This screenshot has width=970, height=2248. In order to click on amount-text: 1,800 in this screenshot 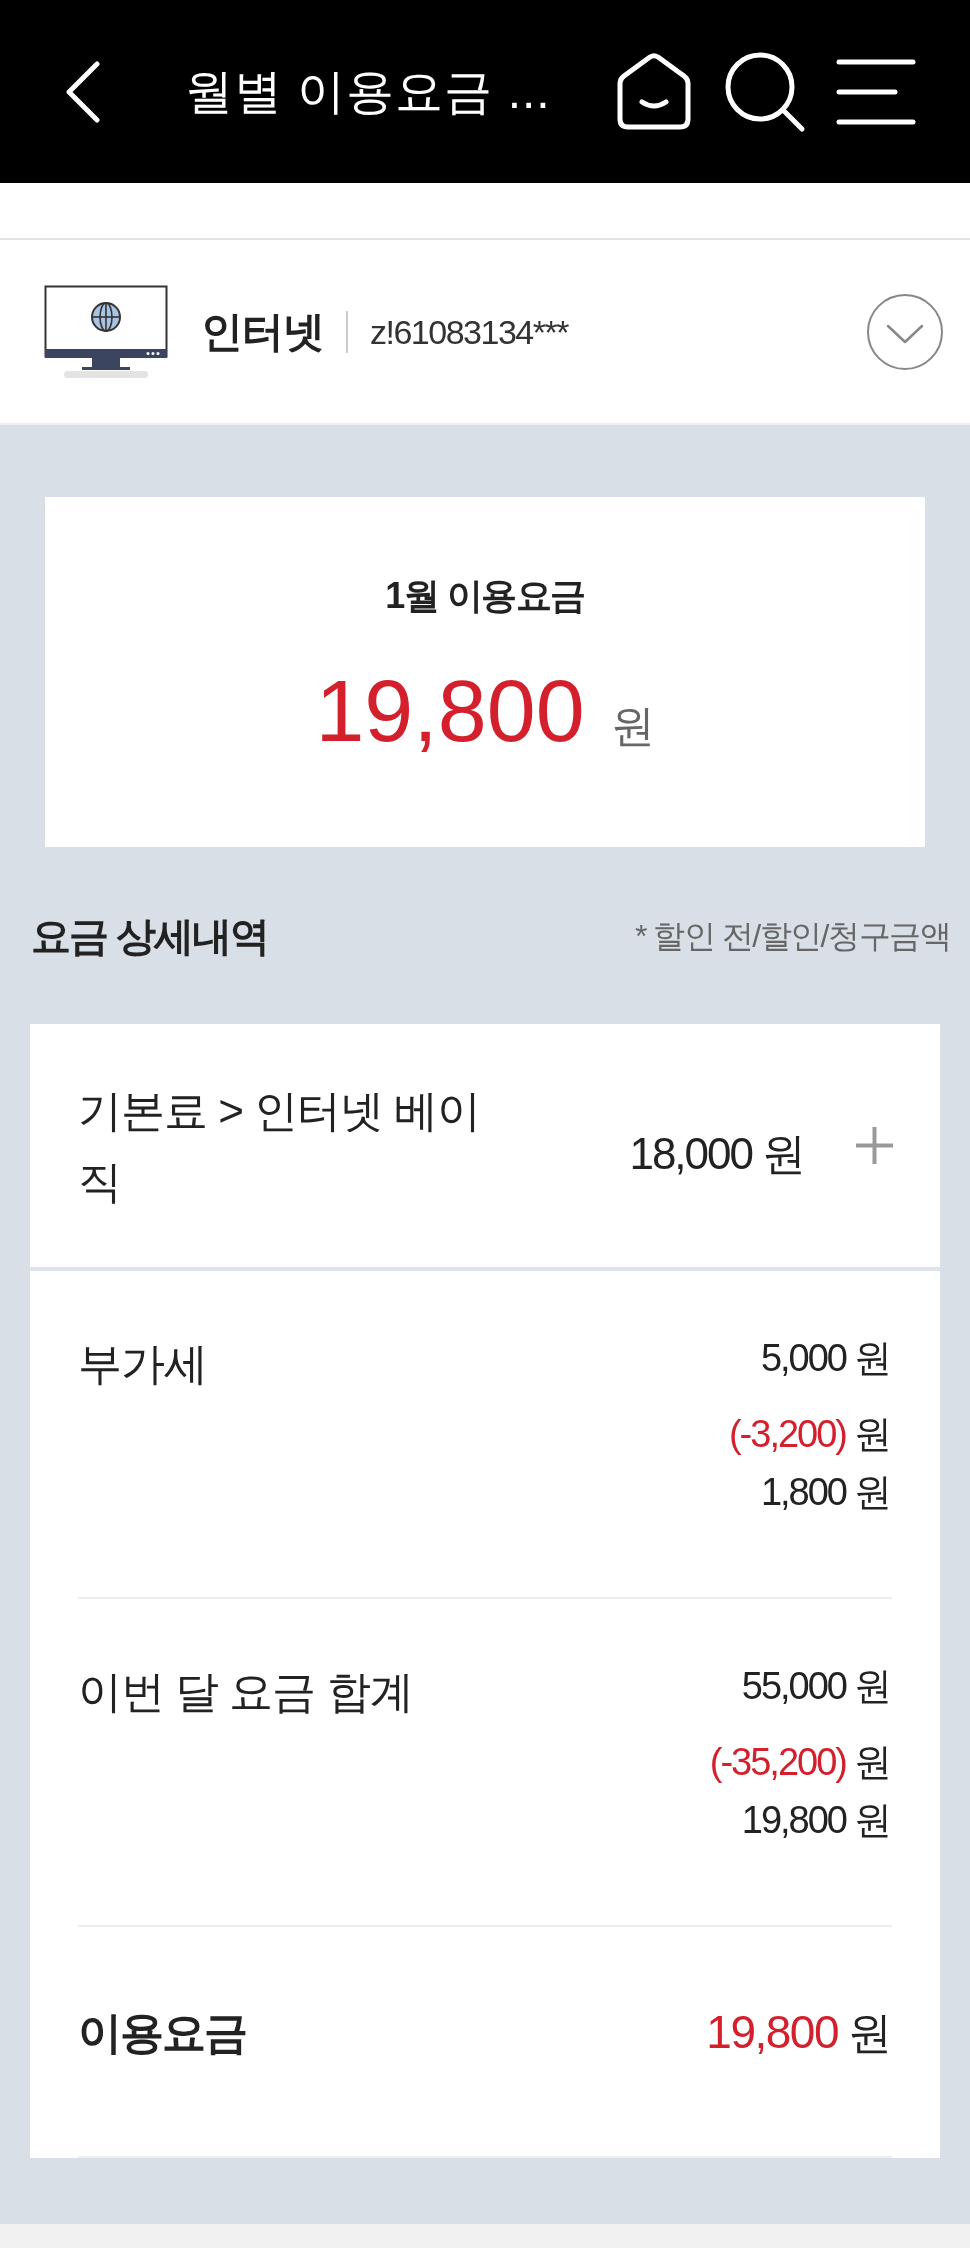, I will do `click(803, 1492)`.